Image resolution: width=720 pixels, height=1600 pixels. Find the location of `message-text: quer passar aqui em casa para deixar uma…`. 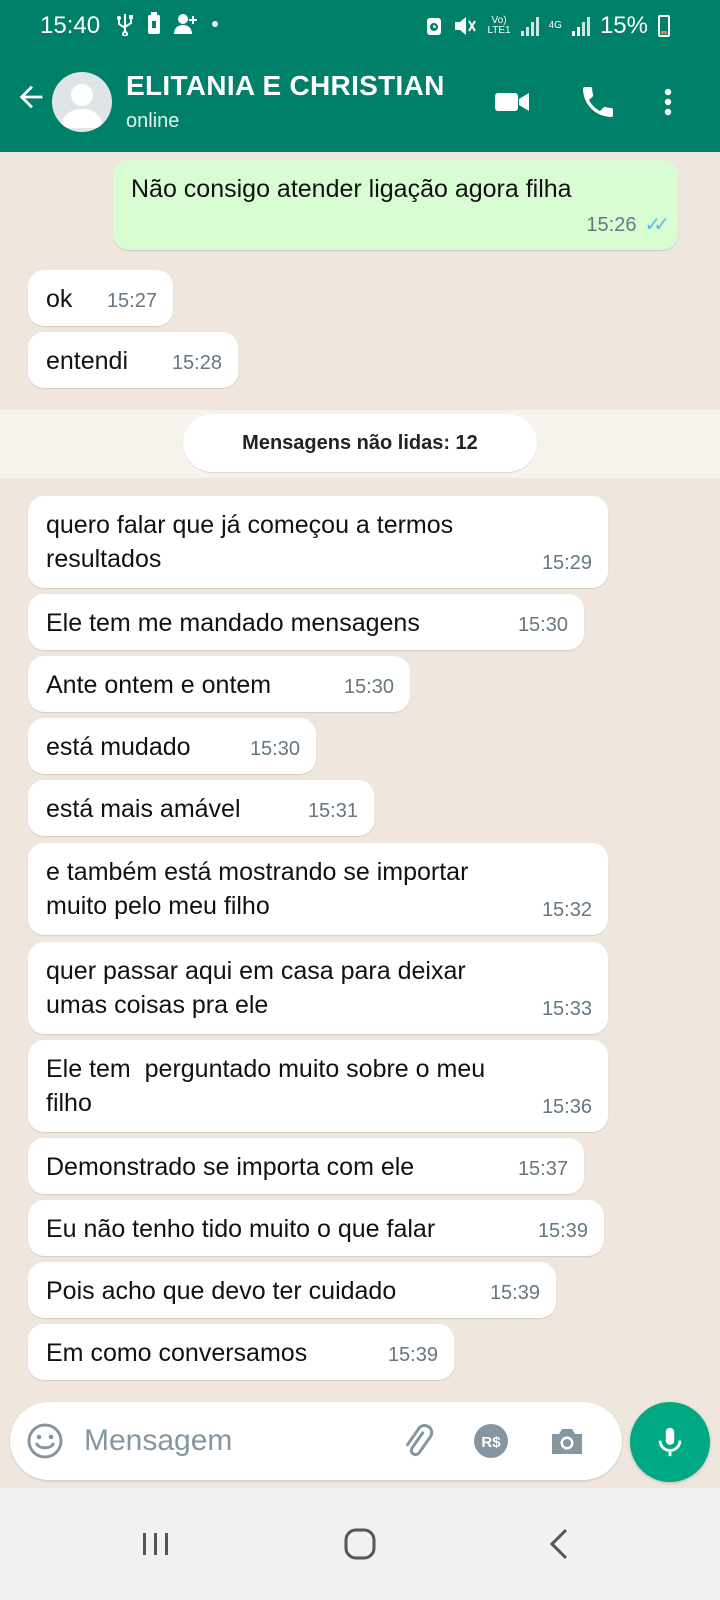

message-text: quer passar aqui em casa para deixar uma… is located at coordinates (256, 988).